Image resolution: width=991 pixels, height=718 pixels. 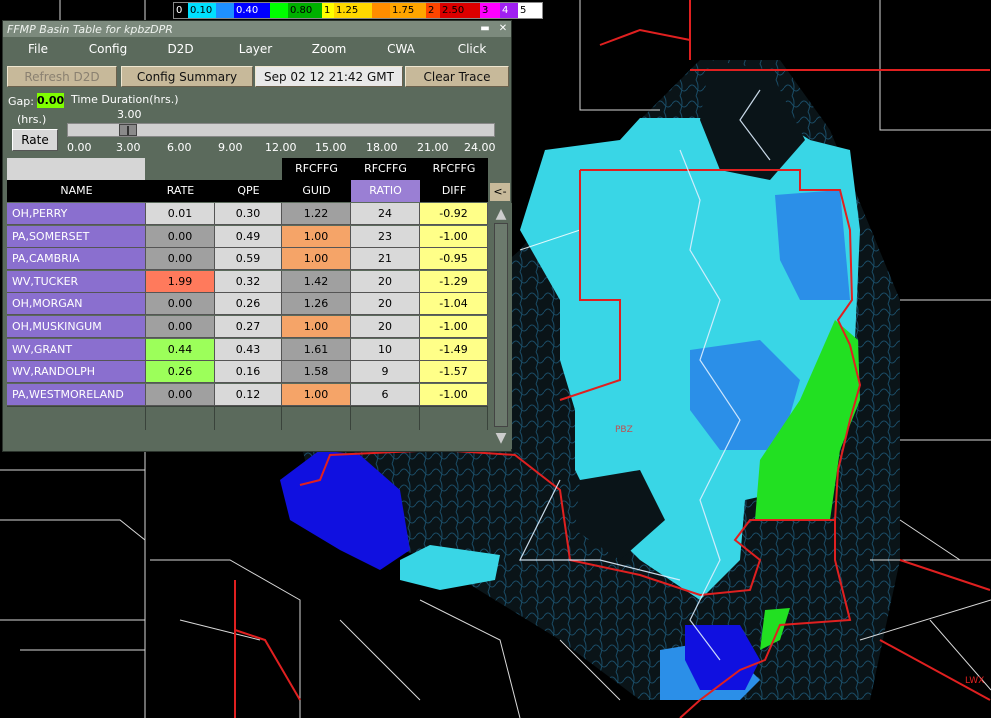 What do you see at coordinates (248, 304) in the screenshot?
I see `table-cell-qpe: 0.26` at bounding box center [248, 304].